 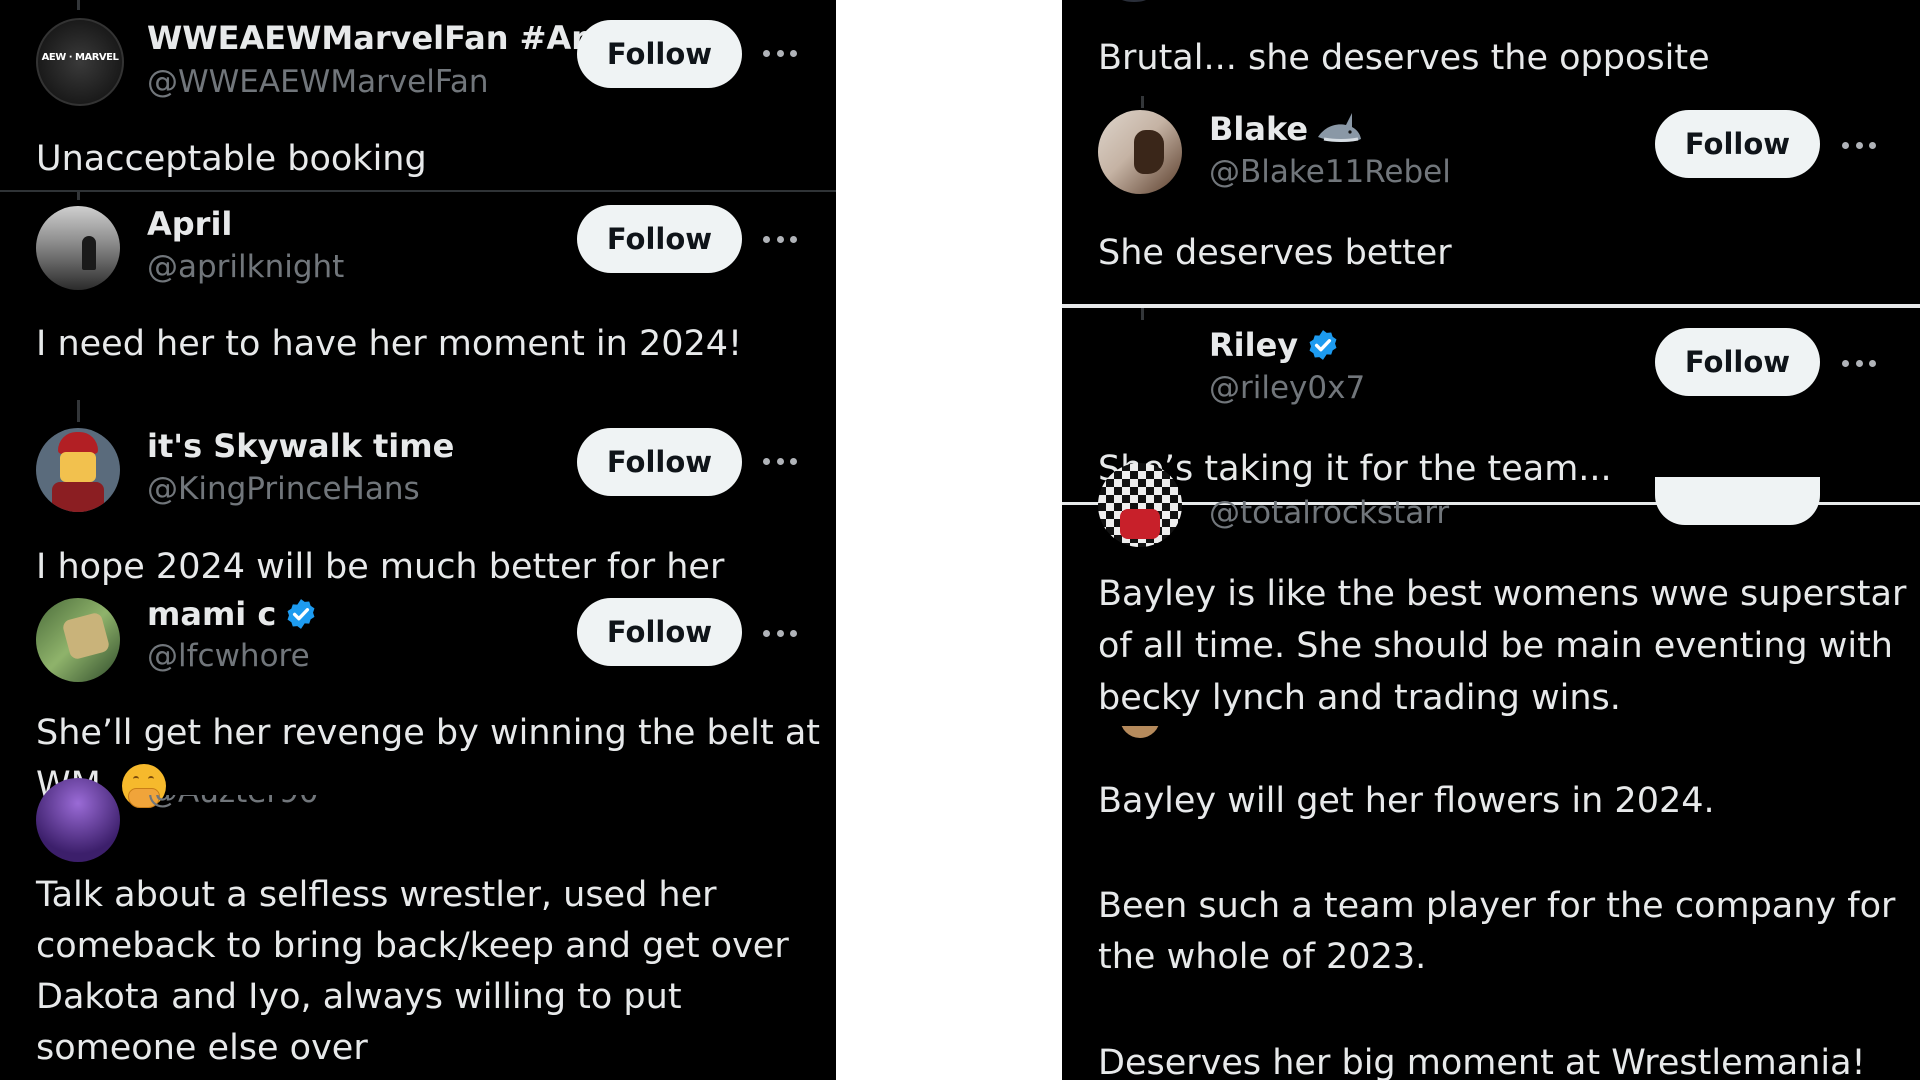 What do you see at coordinates (359, 997) in the screenshot?
I see `reply-text-line: Dakota and Iyo, always willing to put` at bounding box center [359, 997].